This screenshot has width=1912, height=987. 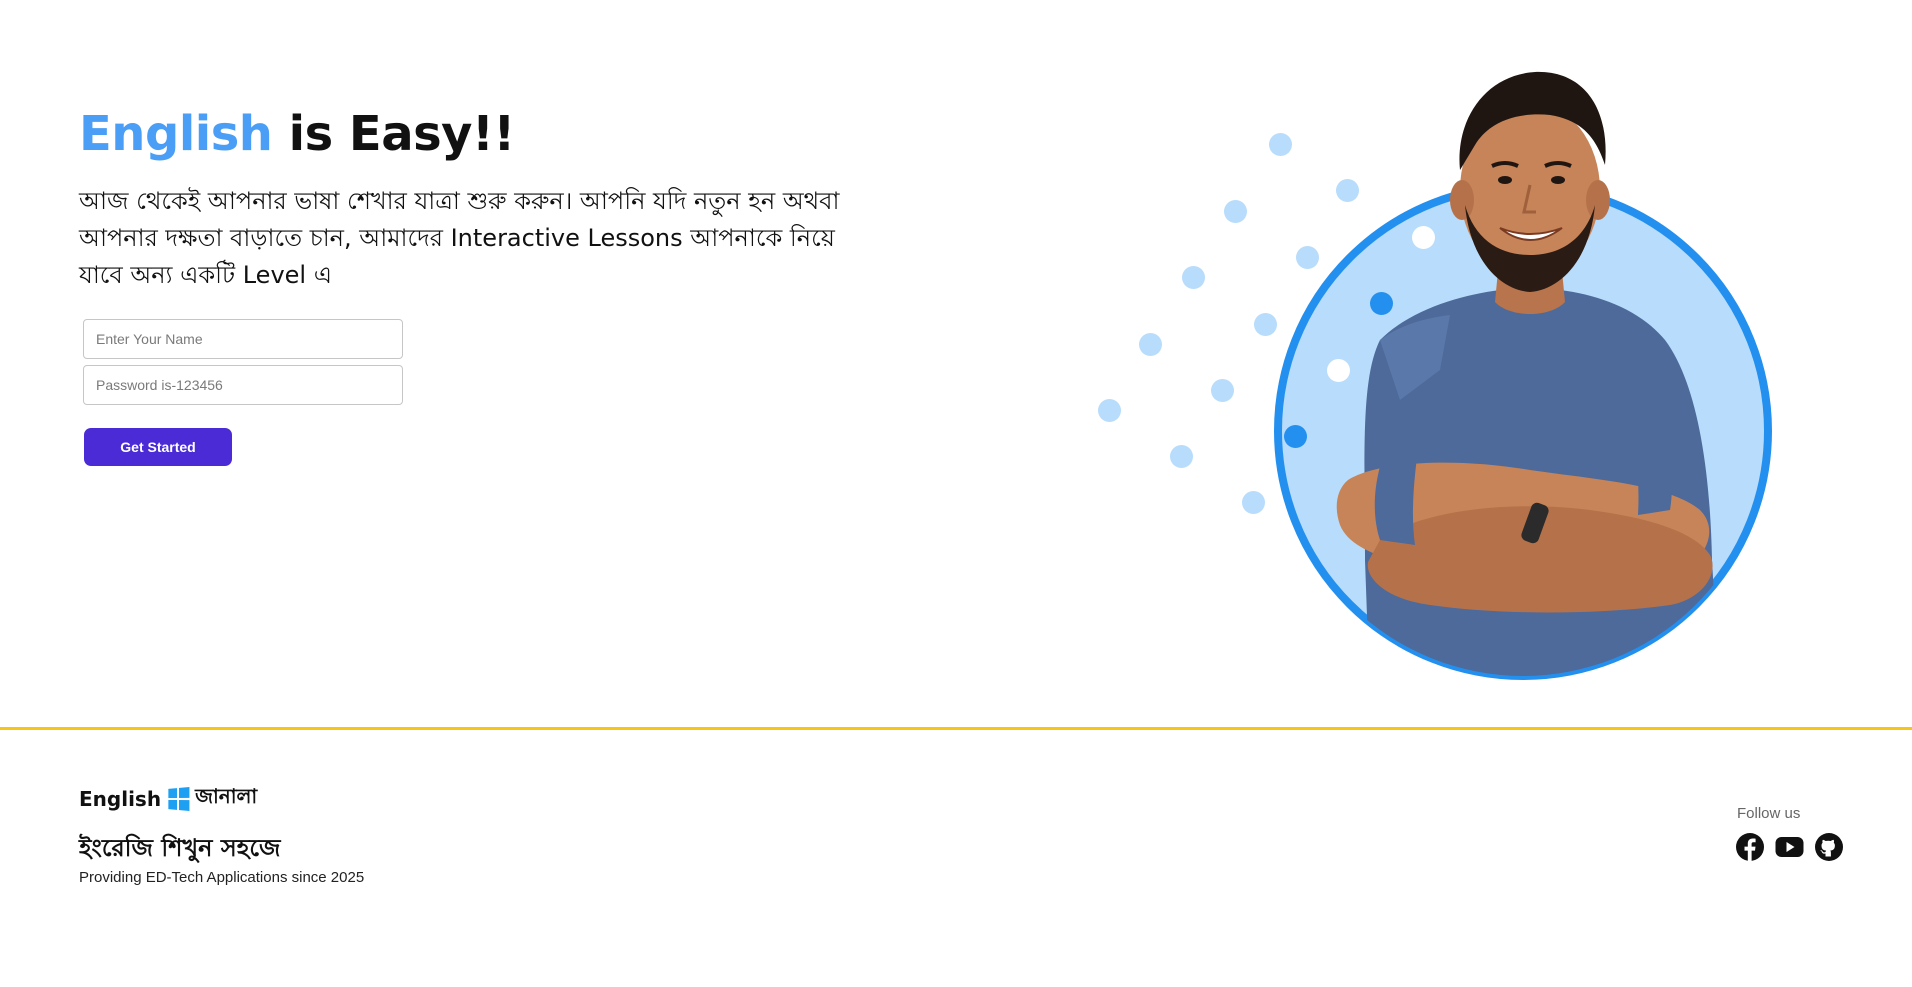 I want to click on hero-title-rest: is Easy!!, so click(x=394, y=134).